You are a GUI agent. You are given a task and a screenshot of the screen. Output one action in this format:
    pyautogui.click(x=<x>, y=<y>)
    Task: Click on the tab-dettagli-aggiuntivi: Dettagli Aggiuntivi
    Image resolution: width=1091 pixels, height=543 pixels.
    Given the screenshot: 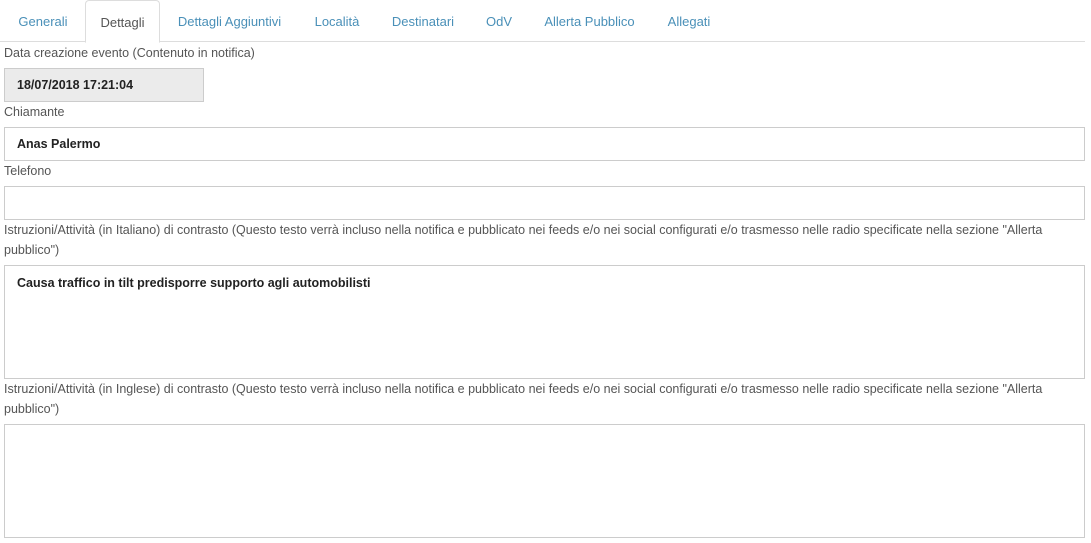 What is the action you would take?
    pyautogui.click(x=229, y=21)
    